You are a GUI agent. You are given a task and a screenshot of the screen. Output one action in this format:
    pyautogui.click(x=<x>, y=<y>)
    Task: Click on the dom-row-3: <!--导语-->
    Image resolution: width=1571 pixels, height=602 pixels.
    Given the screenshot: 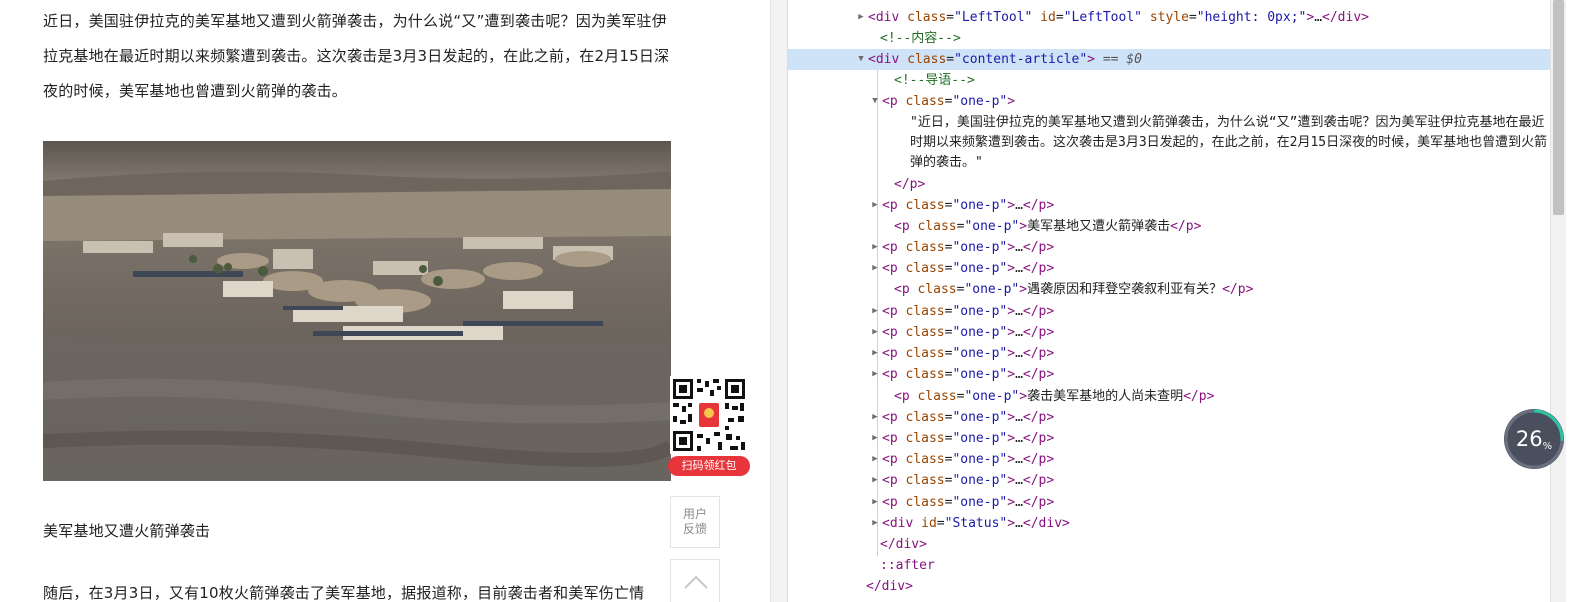 What is the action you would take?
    pyautogui.click(x=1169, y=80)
    